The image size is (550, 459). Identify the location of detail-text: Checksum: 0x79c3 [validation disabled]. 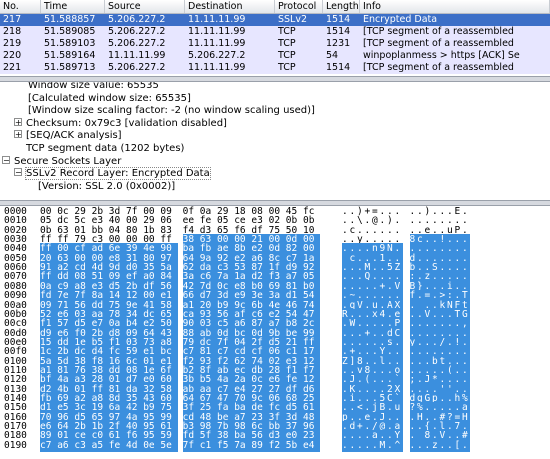
(126, 123).